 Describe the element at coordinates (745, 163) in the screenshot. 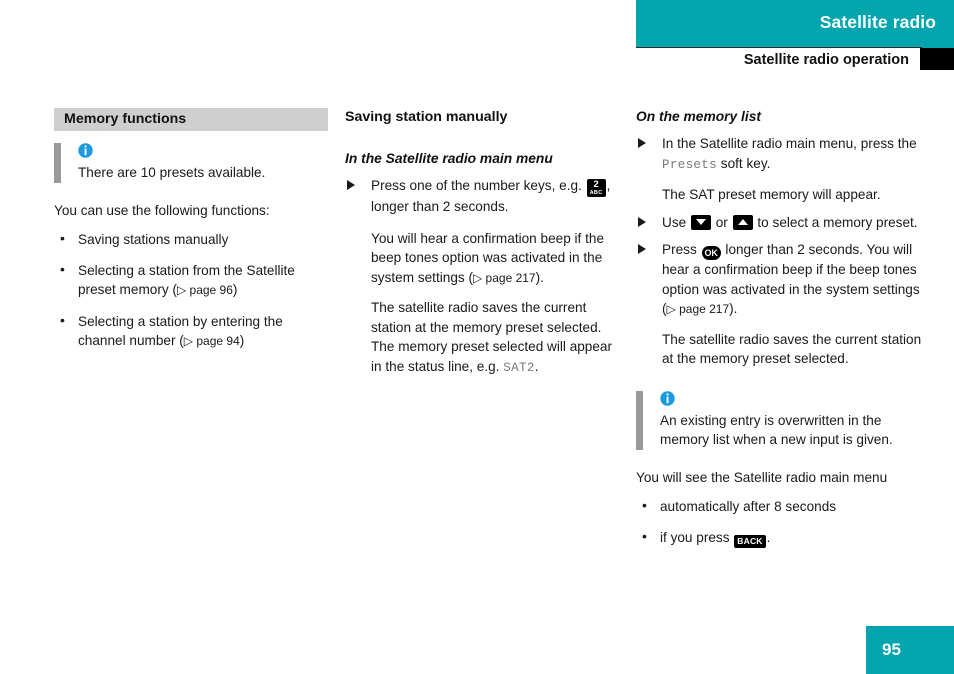

I see `step-text-after: soft key.` at that location.